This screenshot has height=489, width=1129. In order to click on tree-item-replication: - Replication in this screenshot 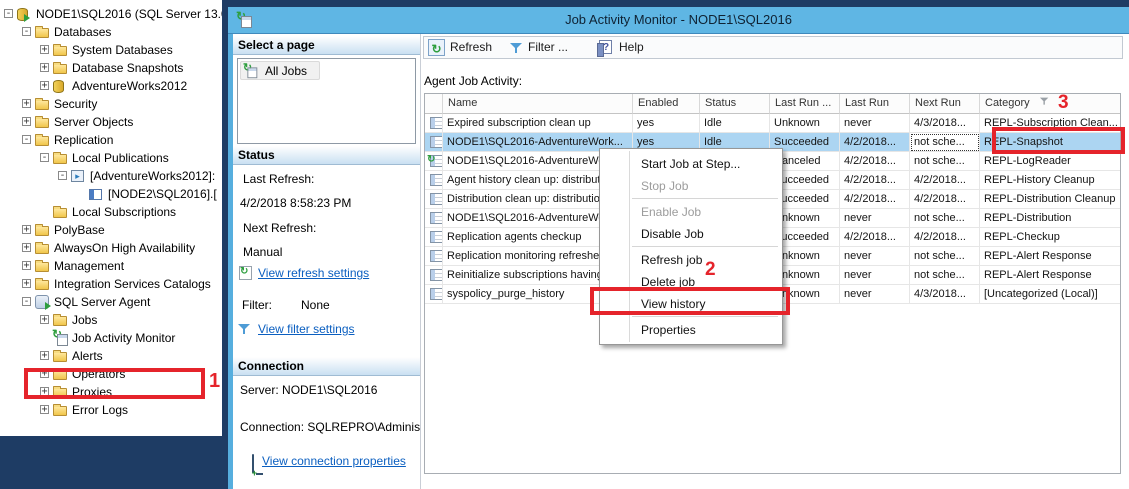, I will do `click(111, 140)`.